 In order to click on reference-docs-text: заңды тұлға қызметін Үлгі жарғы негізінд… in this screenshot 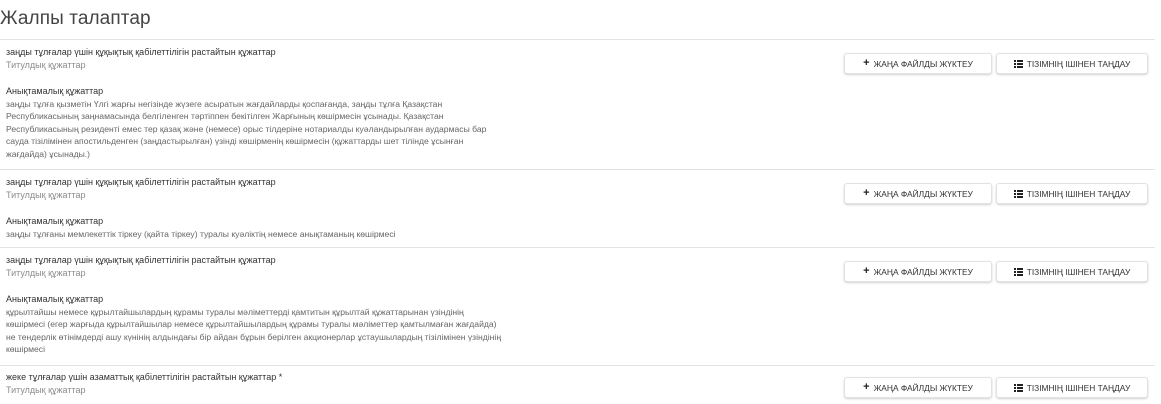, I will do `click(246, 129)`.